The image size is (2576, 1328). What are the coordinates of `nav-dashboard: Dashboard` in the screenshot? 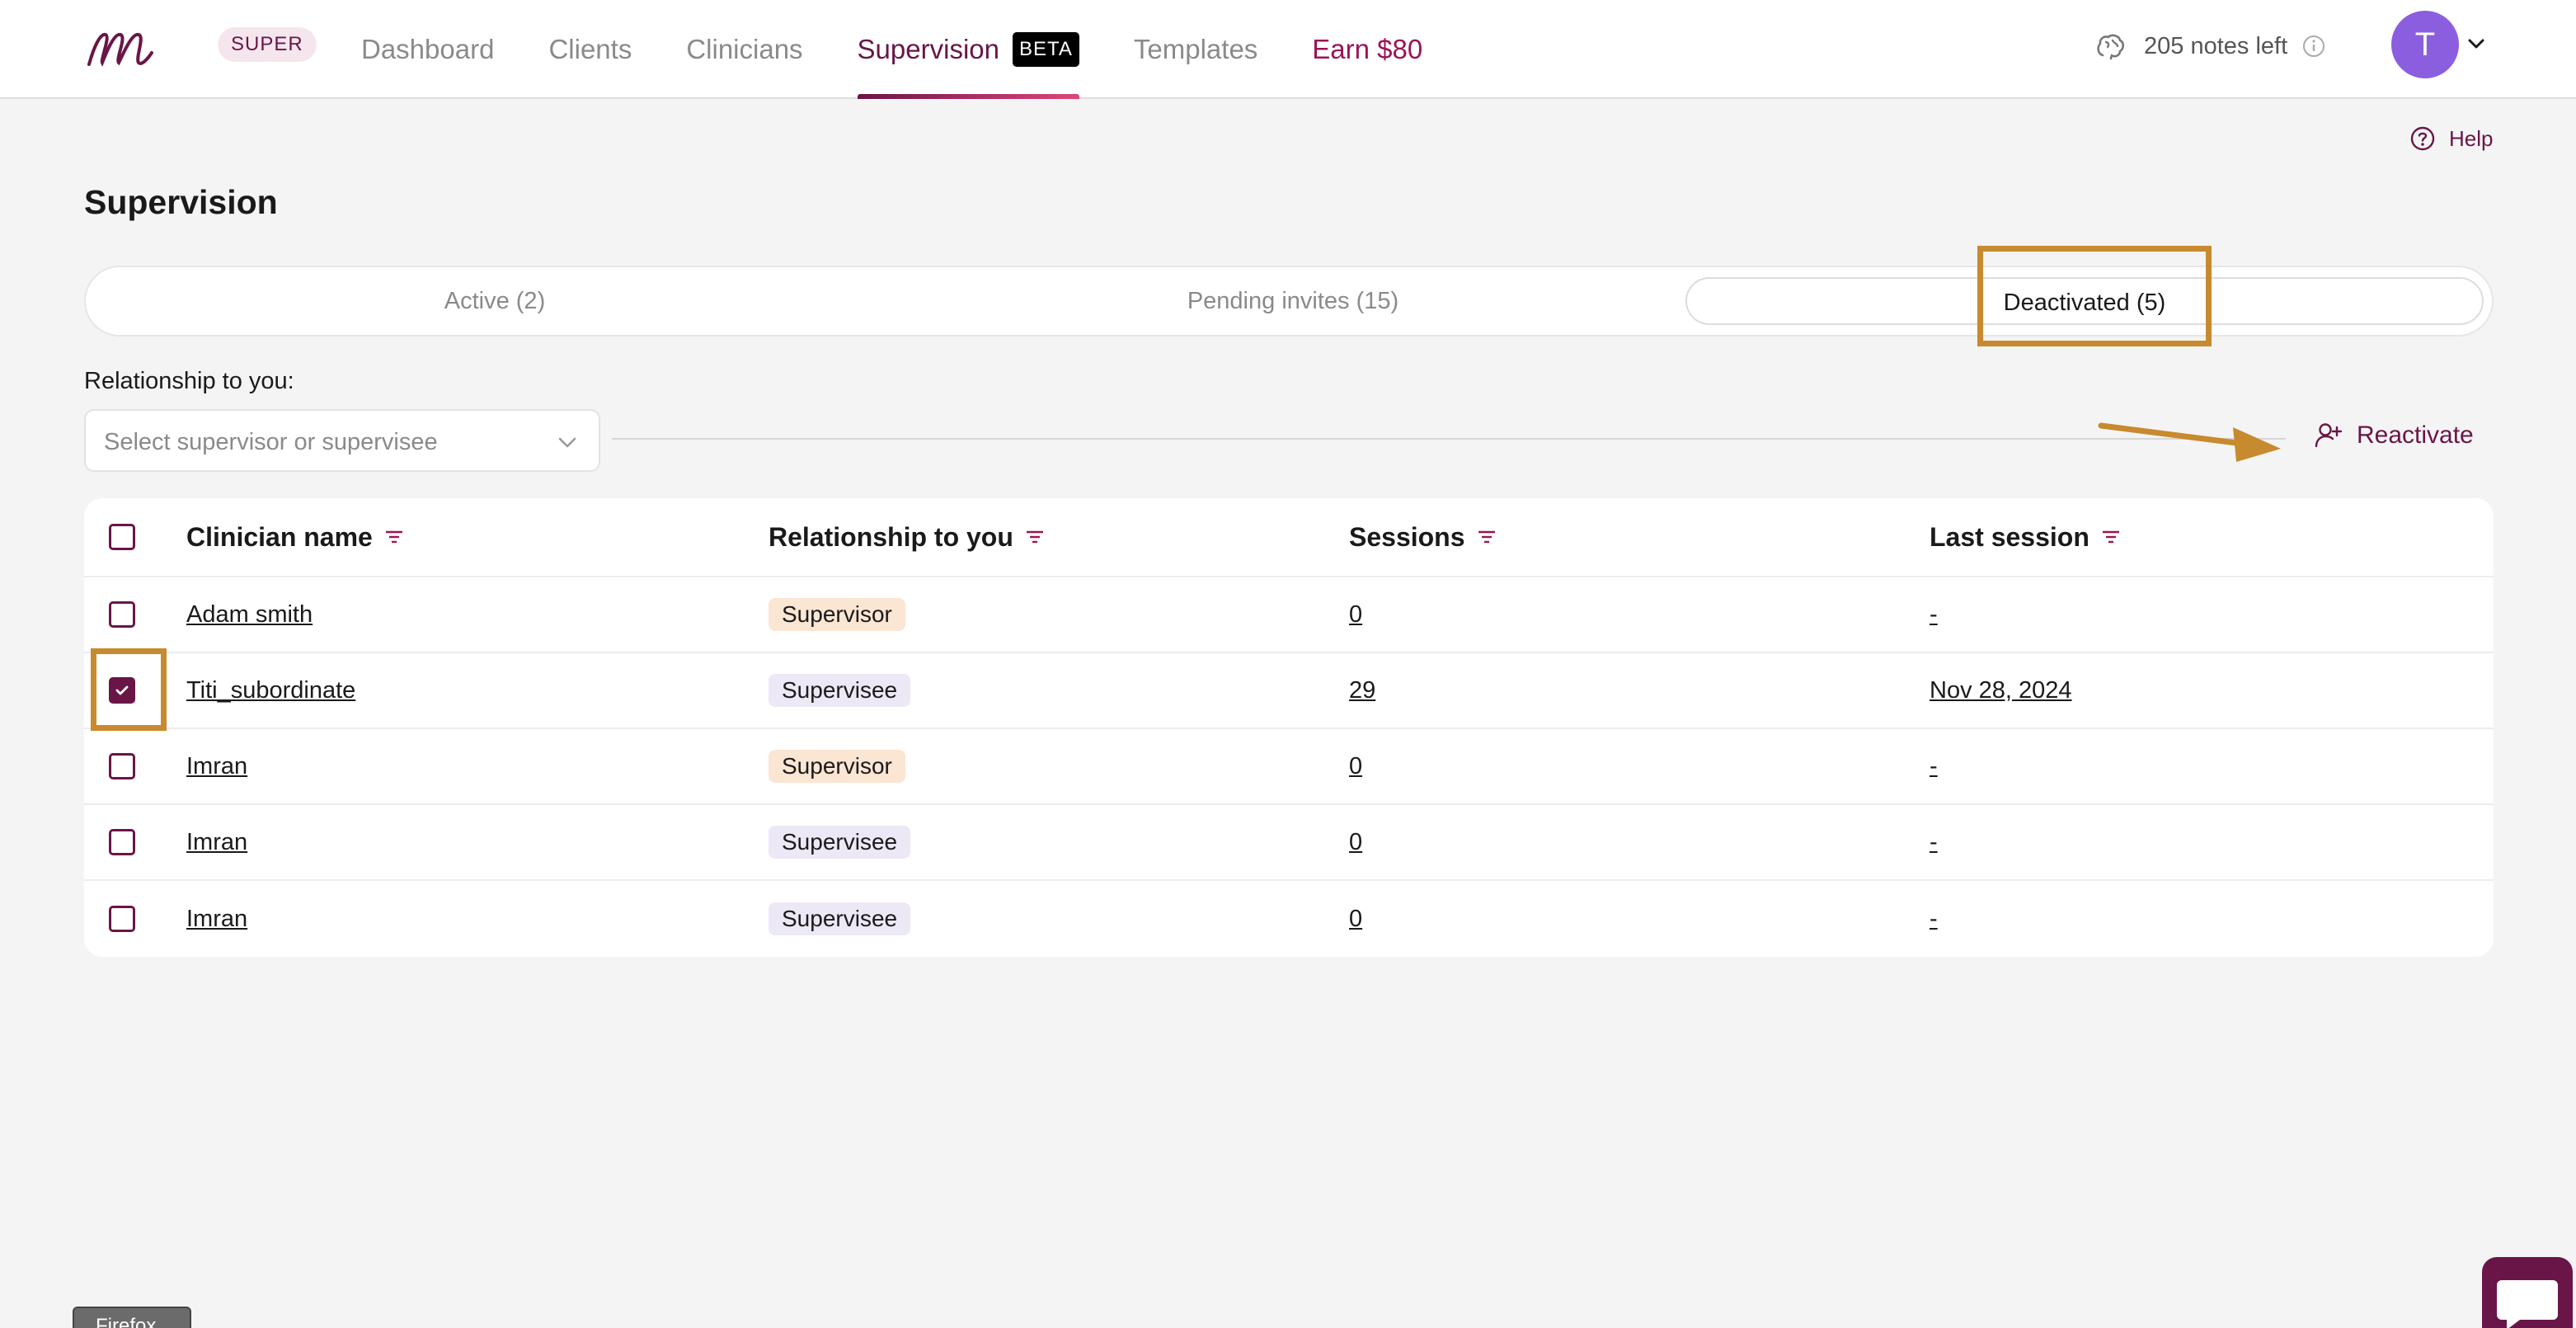 It's located at (427, 49).